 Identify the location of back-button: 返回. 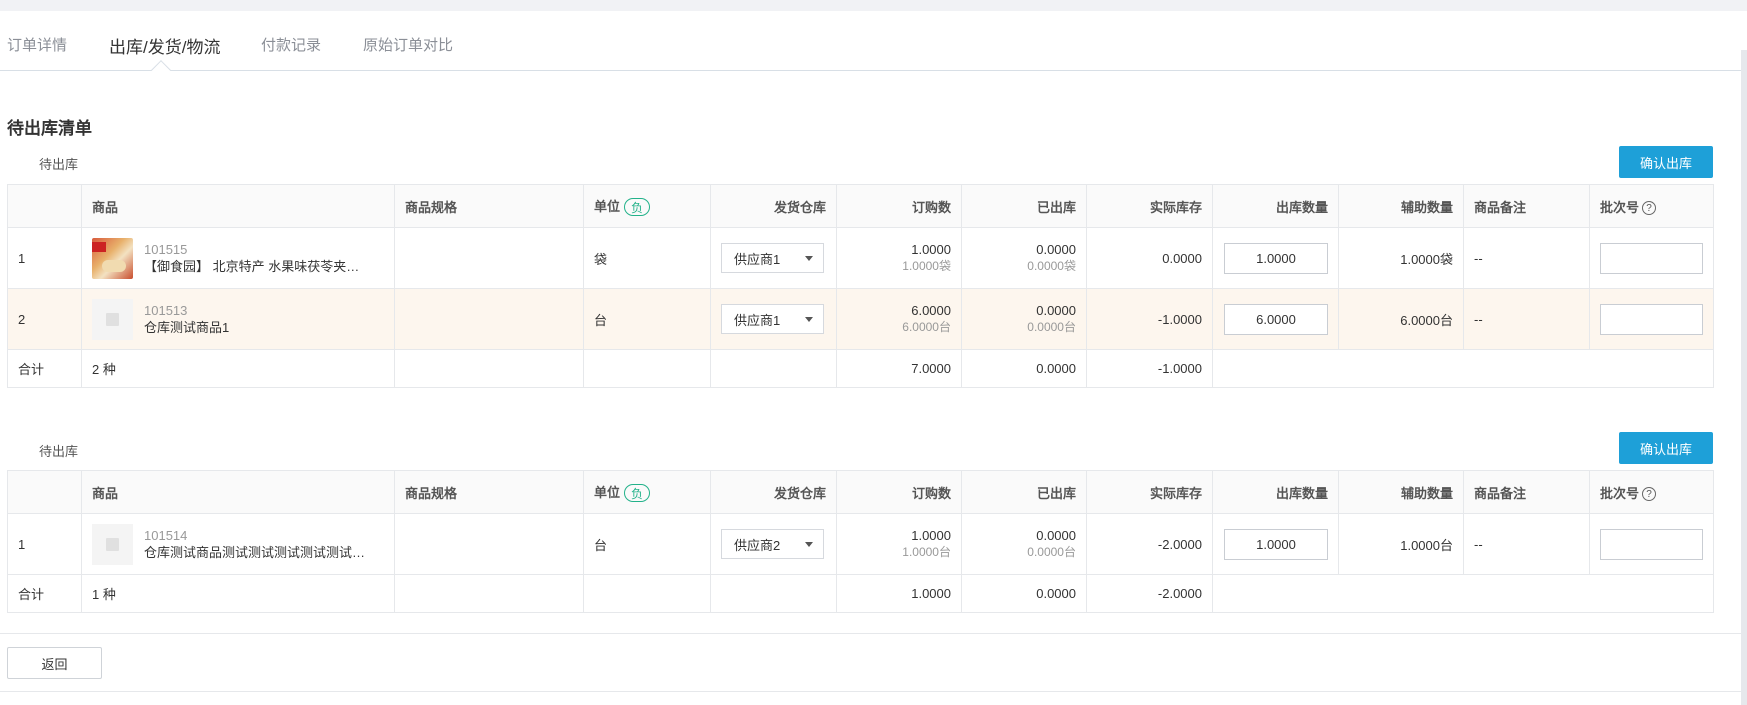
(54, 663).